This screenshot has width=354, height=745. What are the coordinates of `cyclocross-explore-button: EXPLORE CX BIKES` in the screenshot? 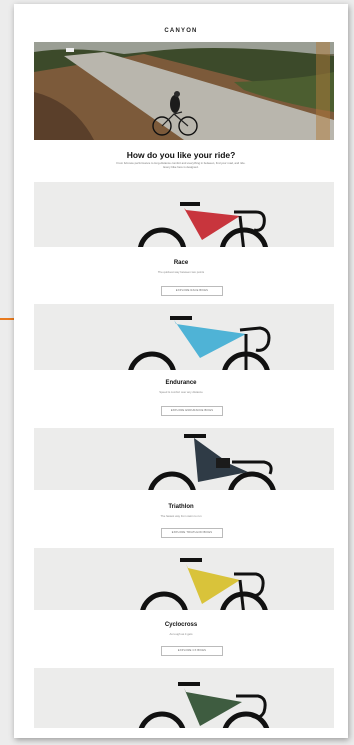 It's located at (192, 651).